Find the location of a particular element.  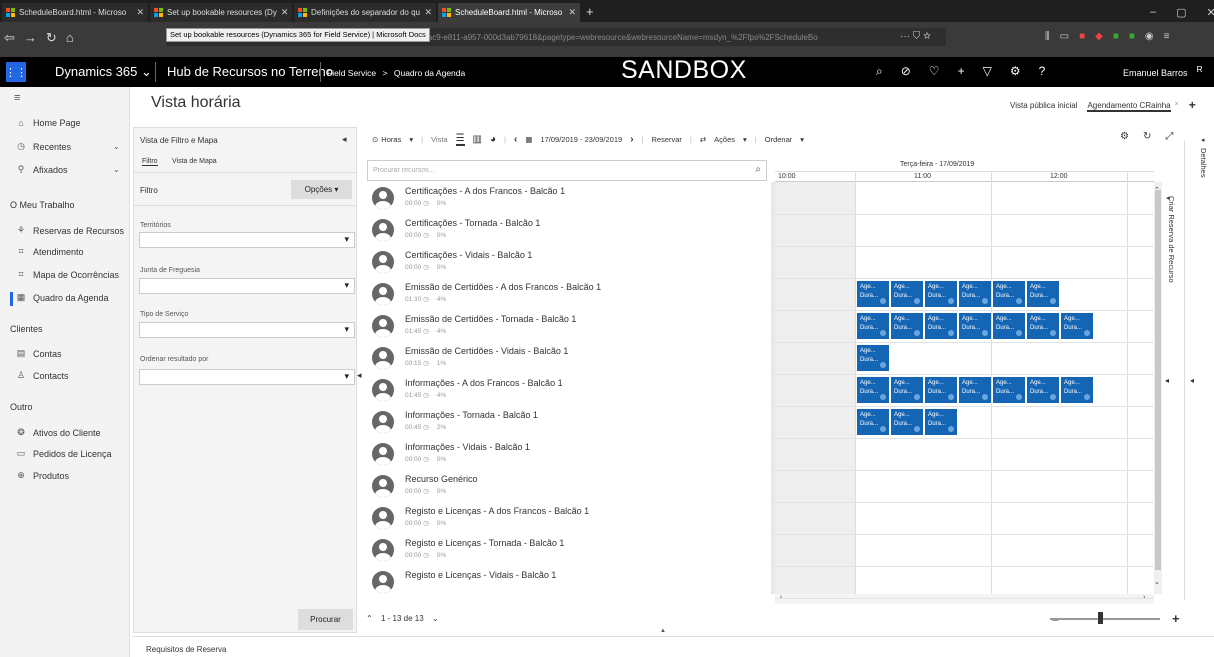

browser-tab: Definições do separador do qu ✕ is located at coordinates (365, 12).